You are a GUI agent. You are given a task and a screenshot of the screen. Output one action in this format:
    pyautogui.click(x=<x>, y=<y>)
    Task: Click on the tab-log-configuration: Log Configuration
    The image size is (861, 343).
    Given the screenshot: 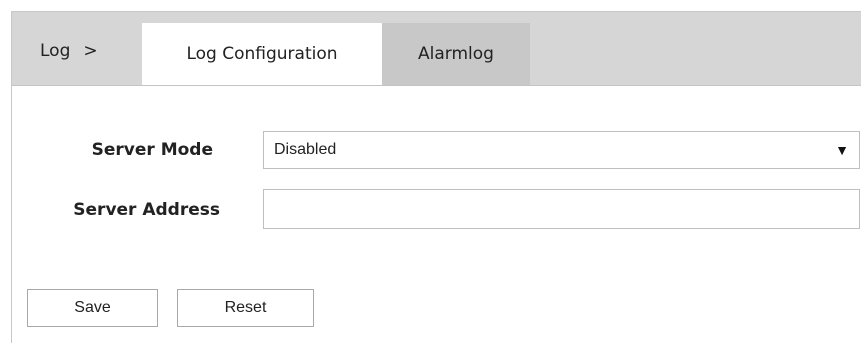 What is the action you would take?
    pyautogui.click(x=262, y=54)
    